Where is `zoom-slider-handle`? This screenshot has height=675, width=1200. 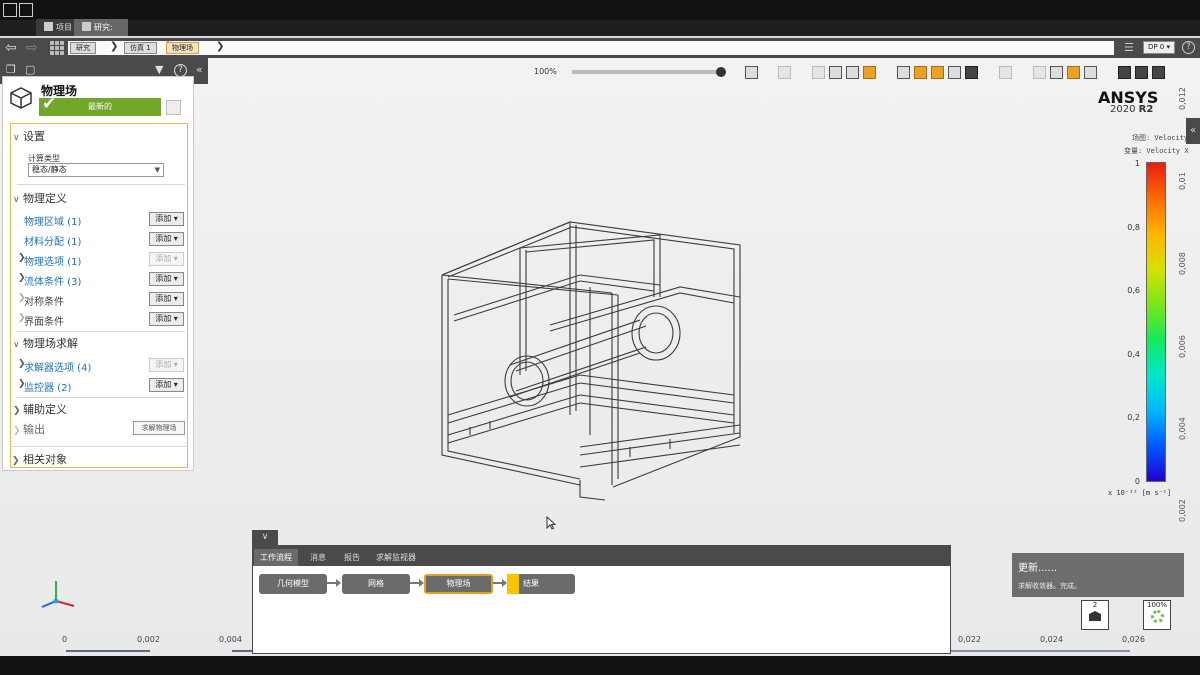
zoom-slider-handle is located at coordinates (721, 72).